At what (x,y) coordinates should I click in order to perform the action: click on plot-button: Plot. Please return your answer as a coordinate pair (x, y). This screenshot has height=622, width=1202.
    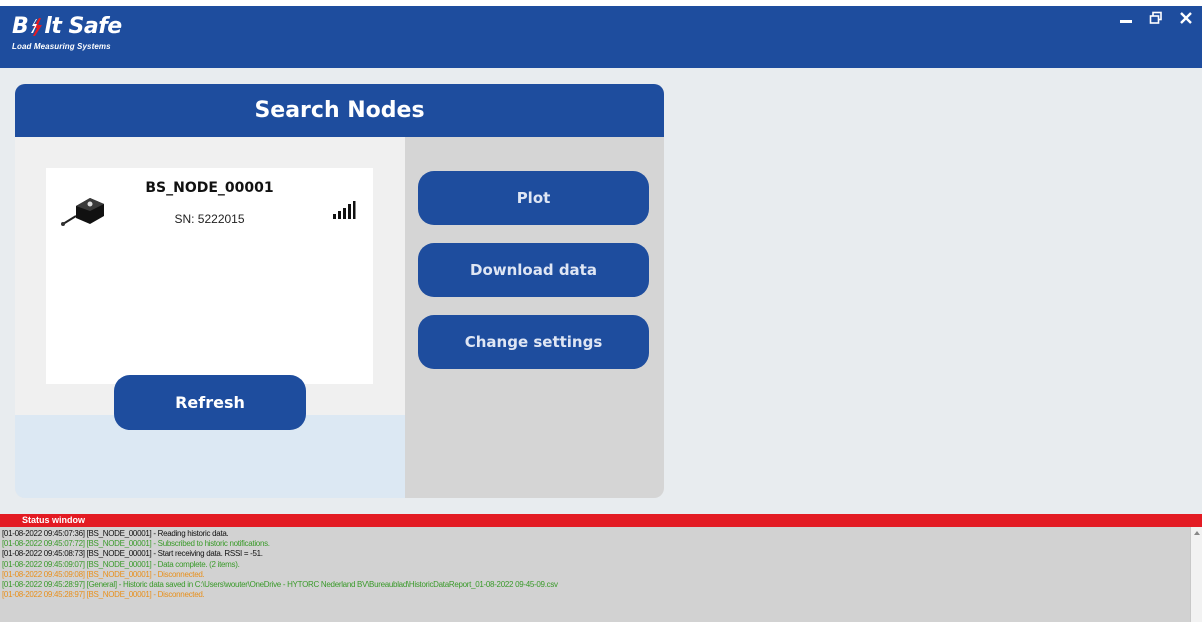
    Looking at the image, I should click on (533, 198).